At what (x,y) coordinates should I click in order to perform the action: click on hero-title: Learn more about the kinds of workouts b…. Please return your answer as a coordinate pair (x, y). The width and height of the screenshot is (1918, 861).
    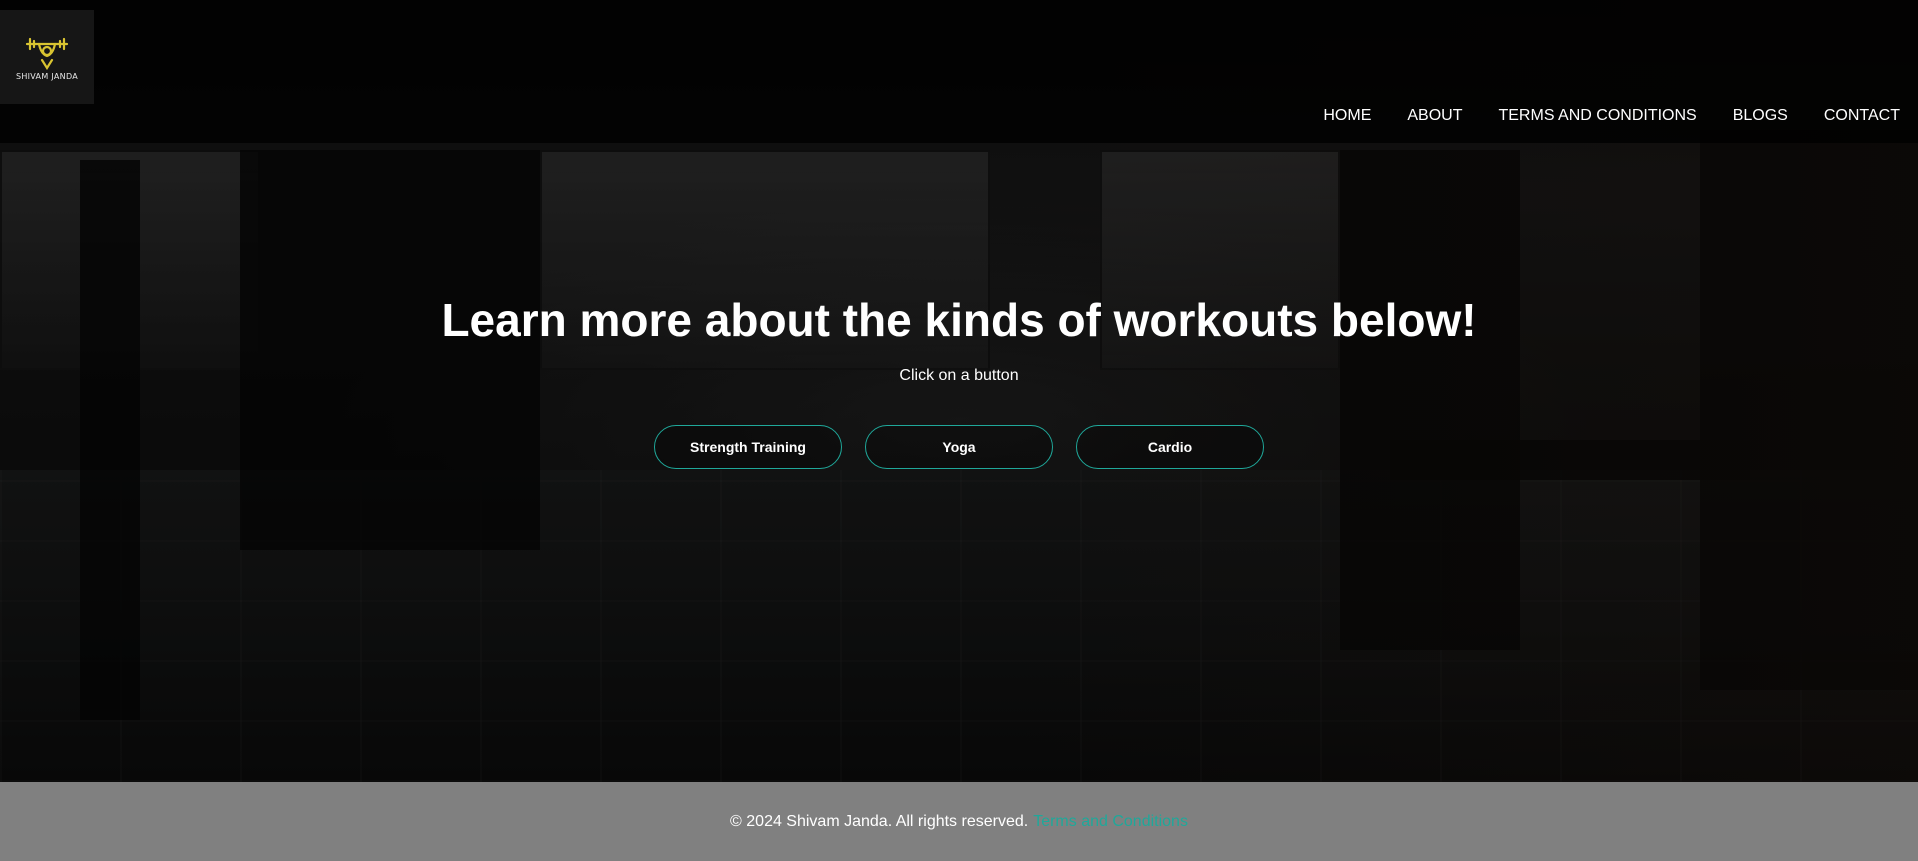
    Looking at the image, I should click on (959, 320).